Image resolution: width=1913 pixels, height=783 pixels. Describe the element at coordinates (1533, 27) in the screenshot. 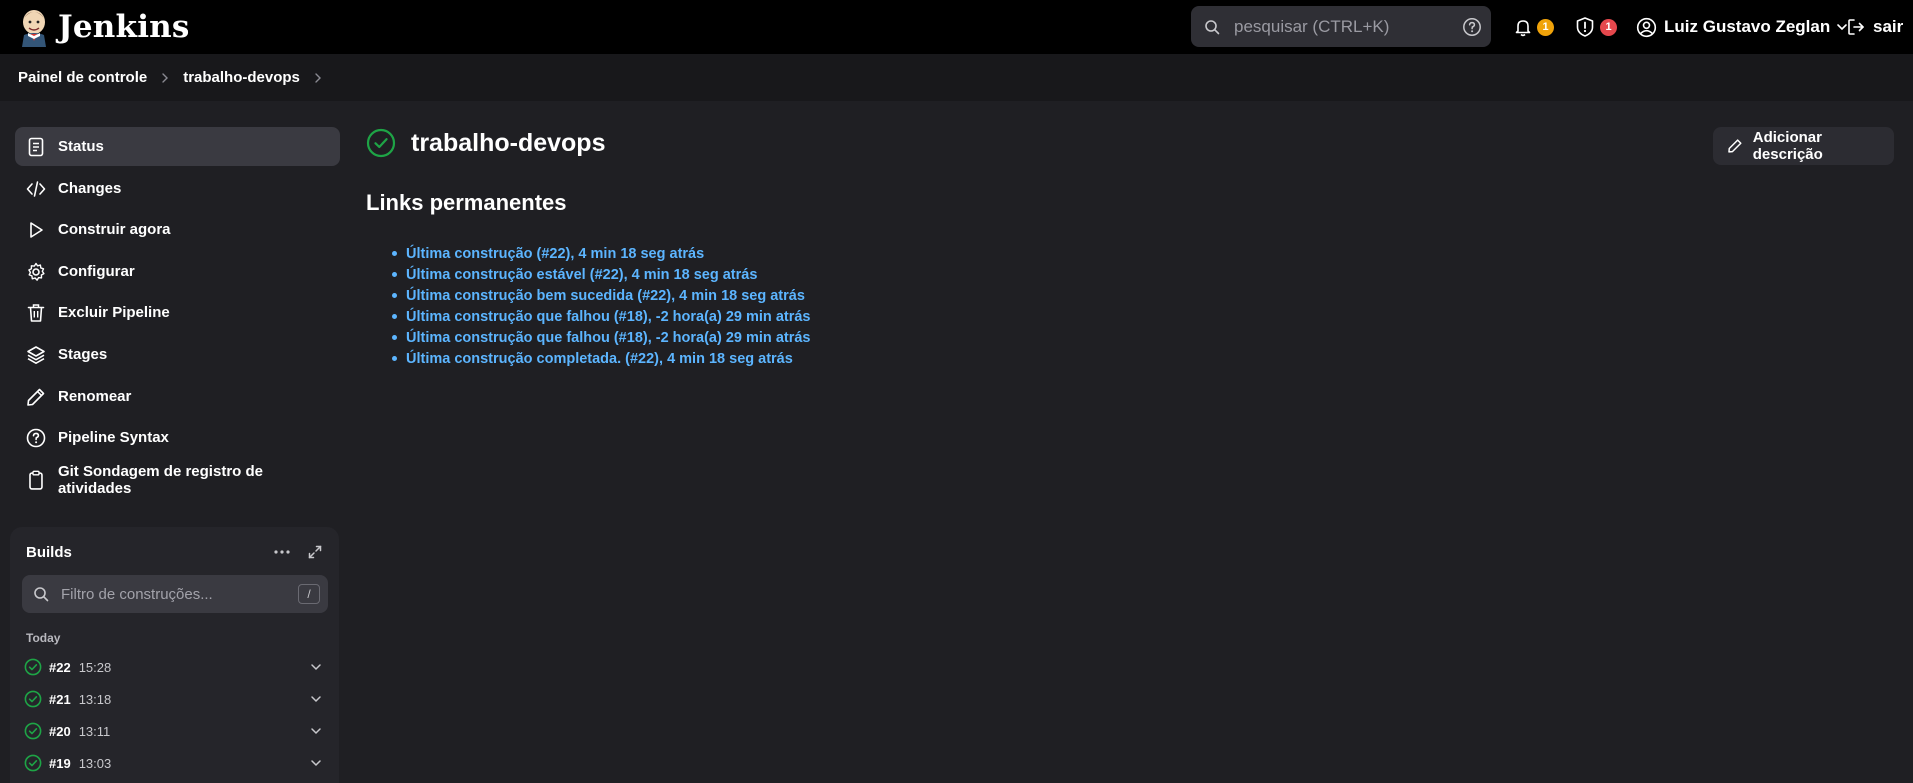

I see `notifications-button: 1` at that location.